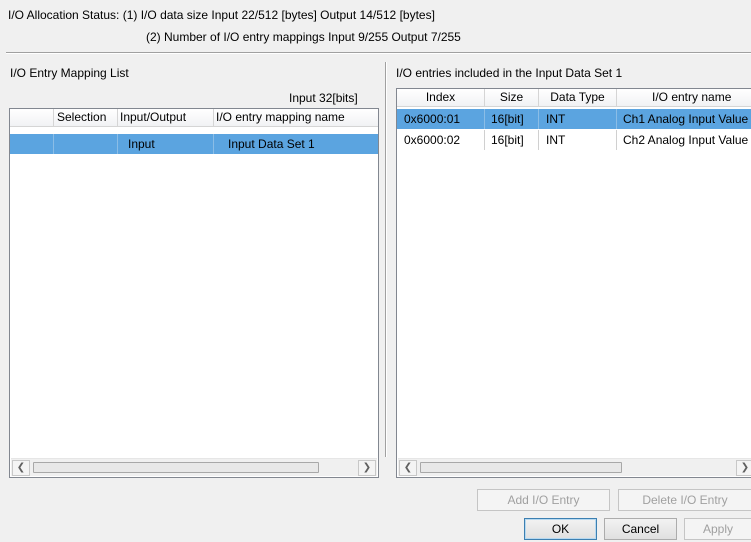 The height and width of the screenshot is (542, 751). Describe the element at coordinates (640, 529) in the screenshot. I see `cancel-button: Cancel` at that location.